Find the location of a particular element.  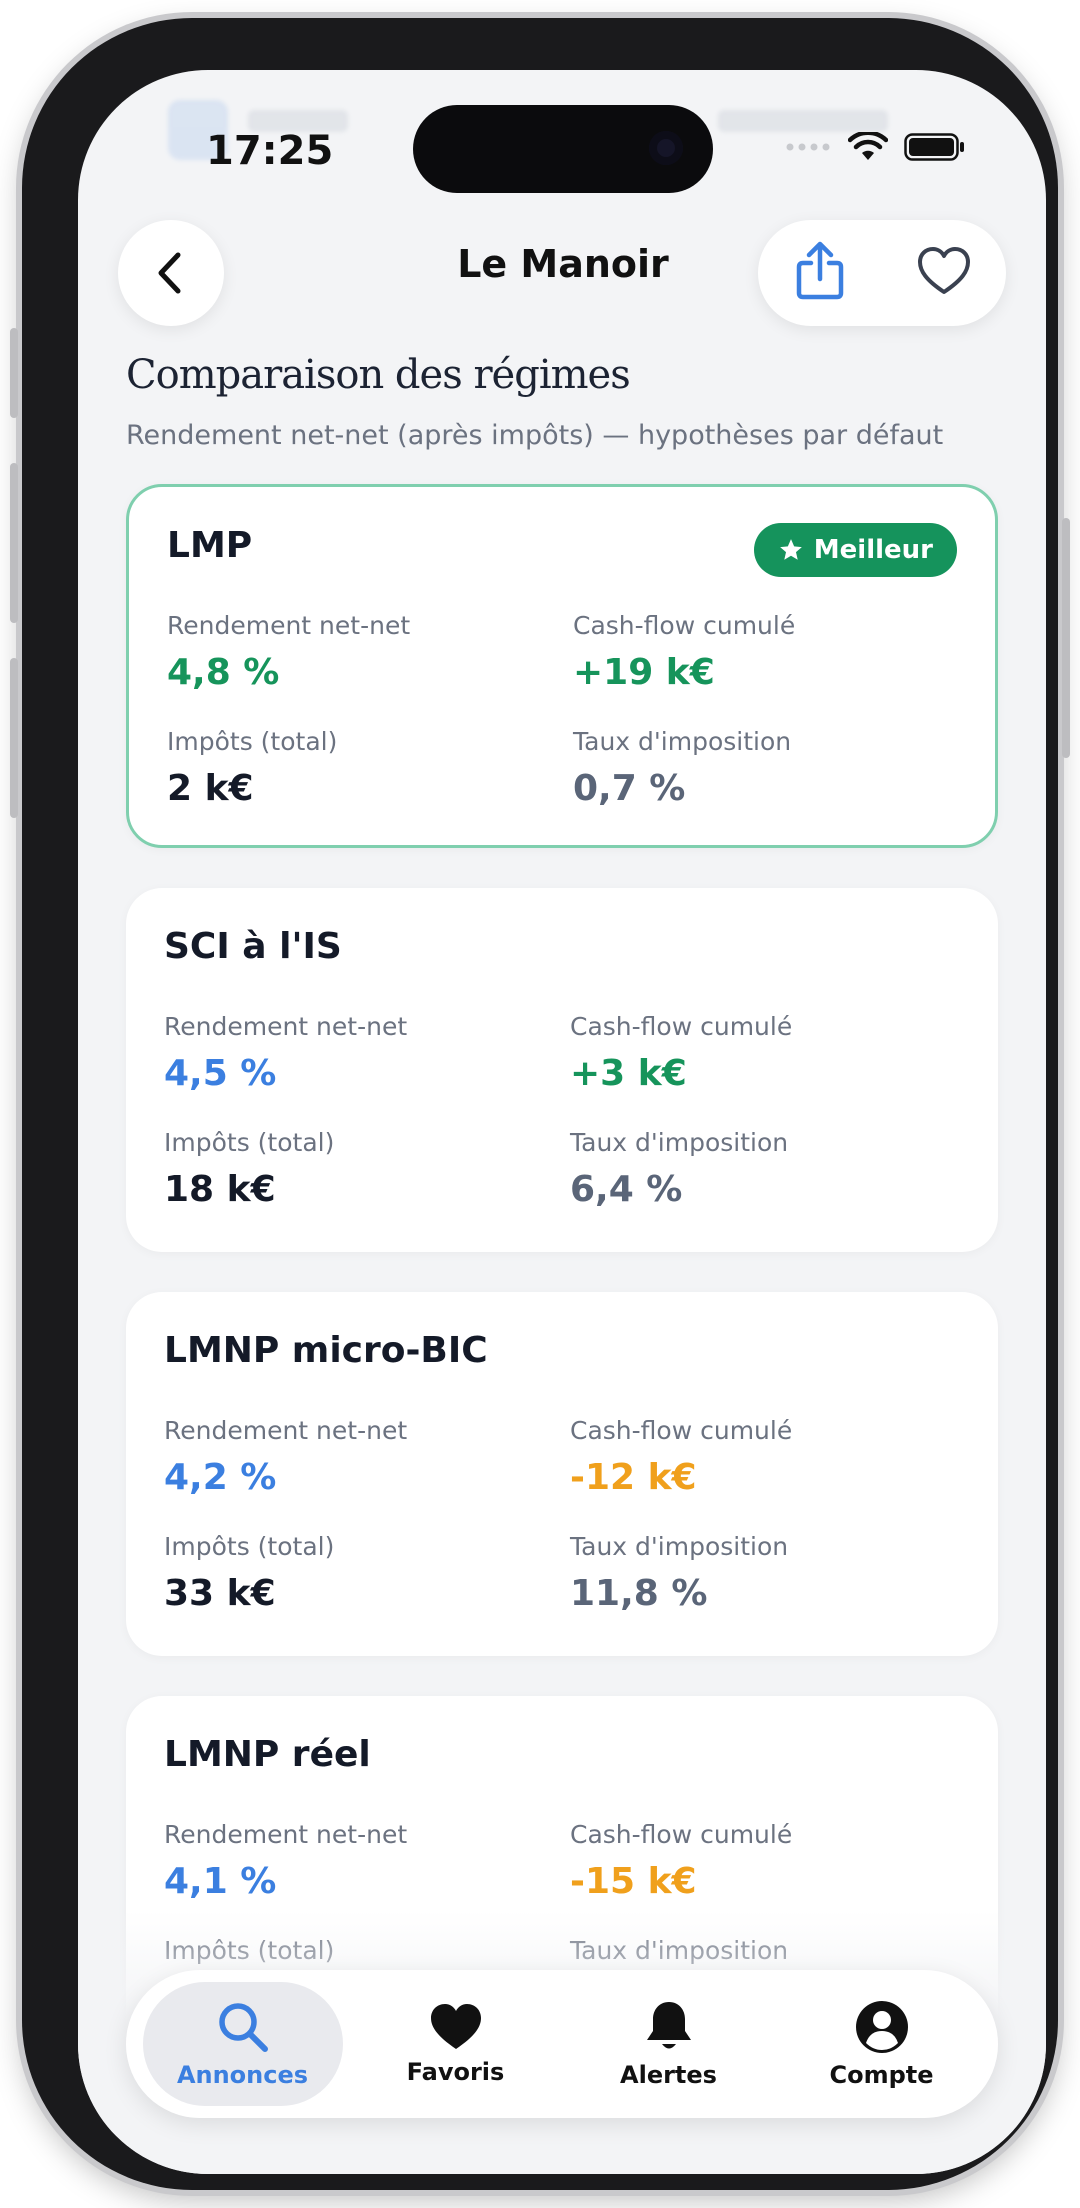

metric-value: +3 k€ is located at coordinates (628, 1073).